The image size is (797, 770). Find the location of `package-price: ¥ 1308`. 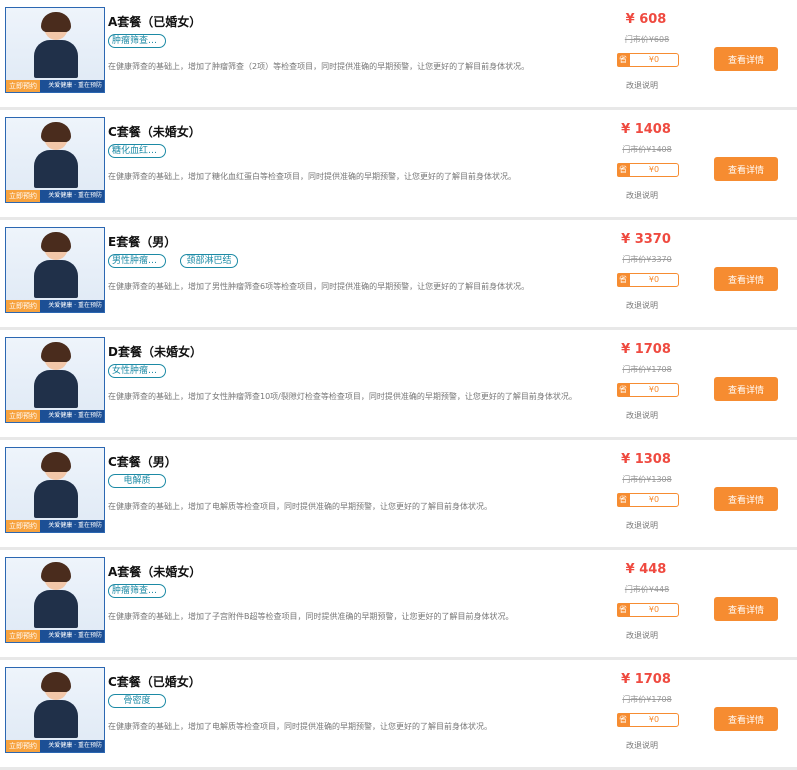

package-price: ¥ 1308 is located at coordinates (646, 459).